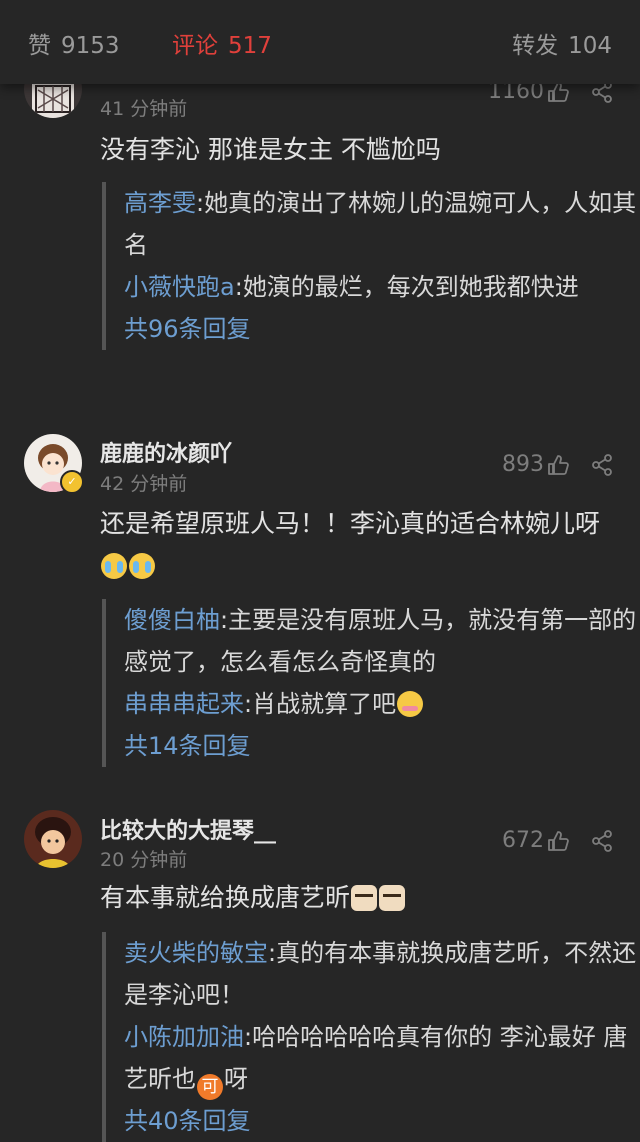 The image size is (640, 1142). What do you see at coordinates (225, 897) in the screenshot?
I see `comment-text-body: 有本事就给换成唐艺昕` at bounding box center [225, 897].